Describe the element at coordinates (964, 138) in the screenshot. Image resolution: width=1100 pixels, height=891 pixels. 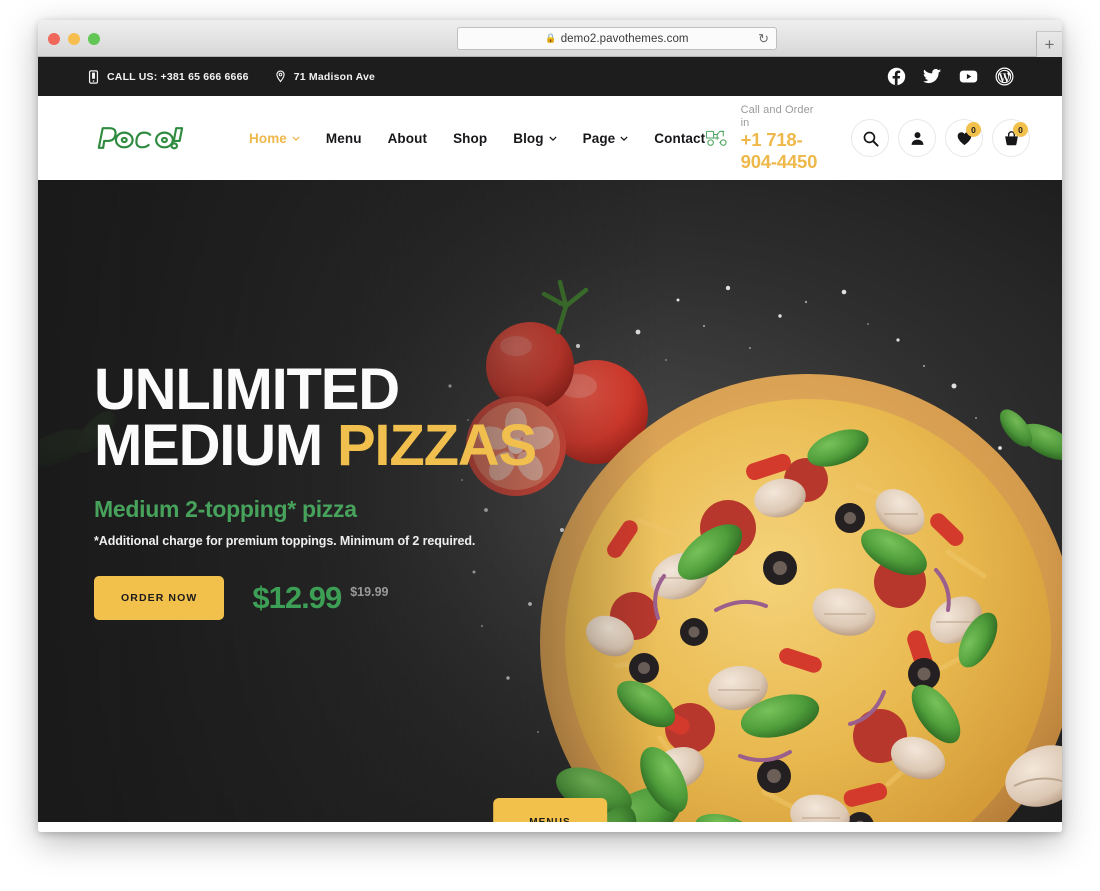
I see `wishlist-button: 0` at that location.